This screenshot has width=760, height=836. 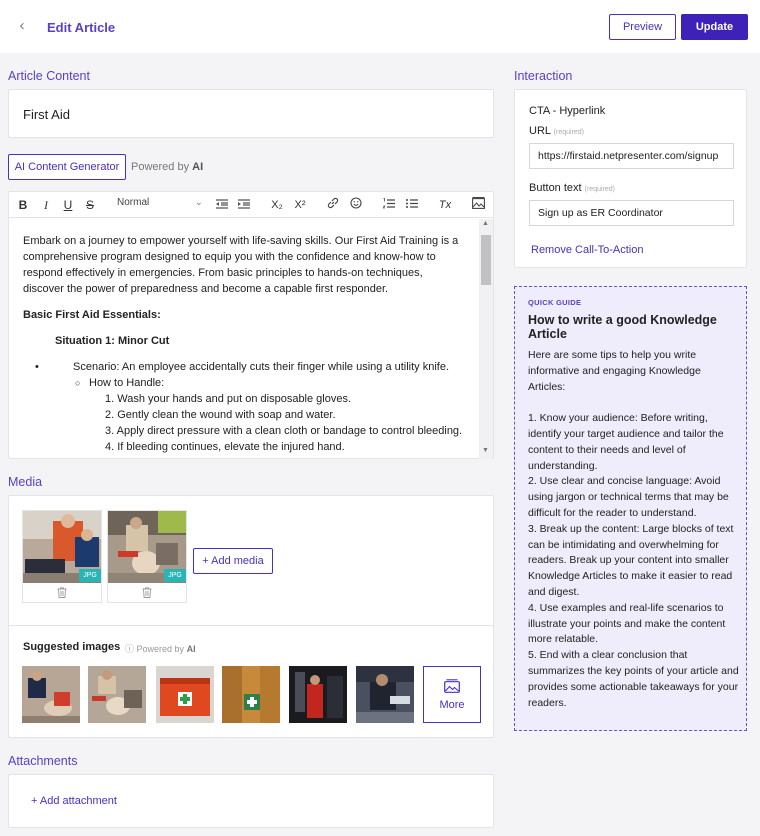 What do you see at coordinates (72, 647) in the screenshot?
I see `suggested-images-title: Suggested images` at bounding box center [72, 647].